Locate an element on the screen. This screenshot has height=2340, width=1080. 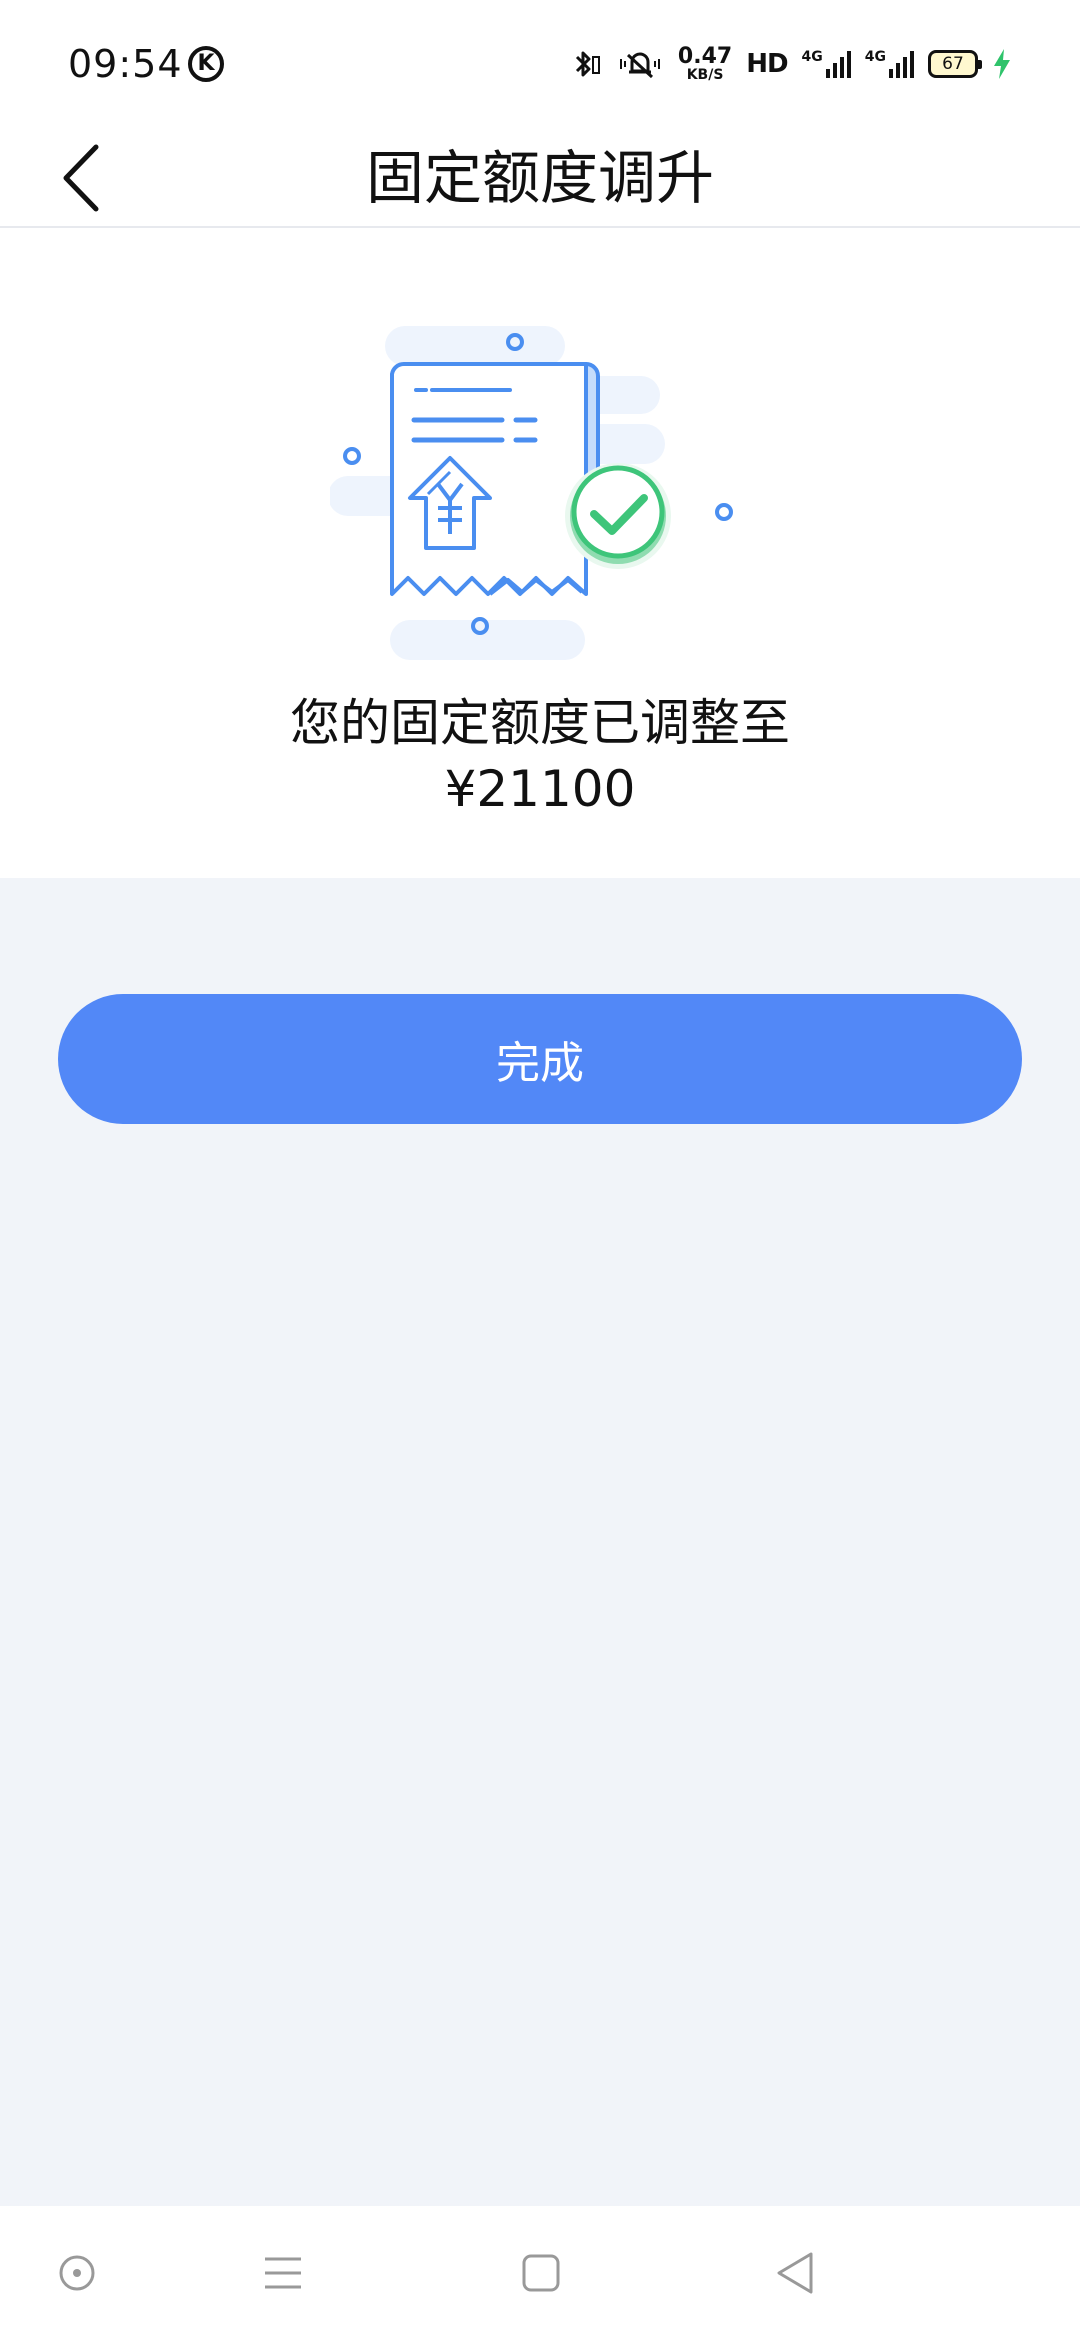
home-button is located at coordinates (541, 2273).